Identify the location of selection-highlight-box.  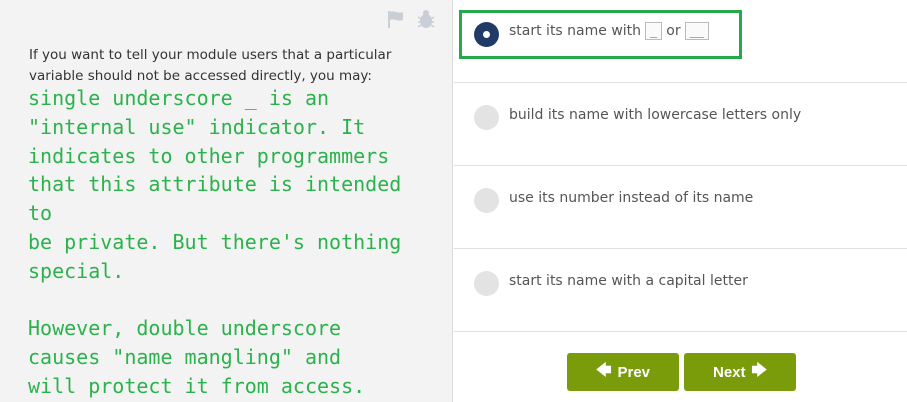
(600, 34).